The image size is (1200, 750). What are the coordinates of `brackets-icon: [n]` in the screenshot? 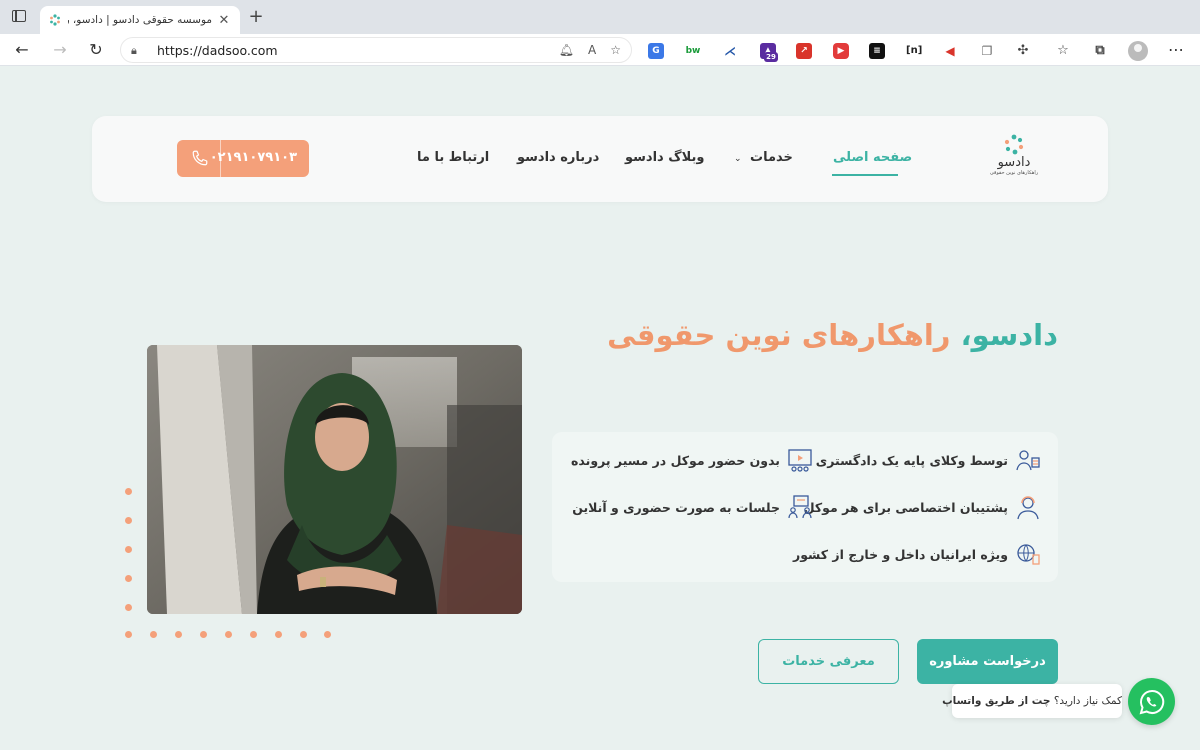 It's located at (914, 51).